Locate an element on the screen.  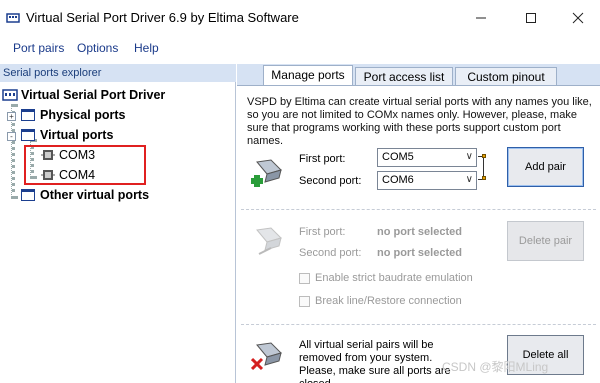
tree-item-virtual-ports: Virtual ports is located at coordinates (67, 135).